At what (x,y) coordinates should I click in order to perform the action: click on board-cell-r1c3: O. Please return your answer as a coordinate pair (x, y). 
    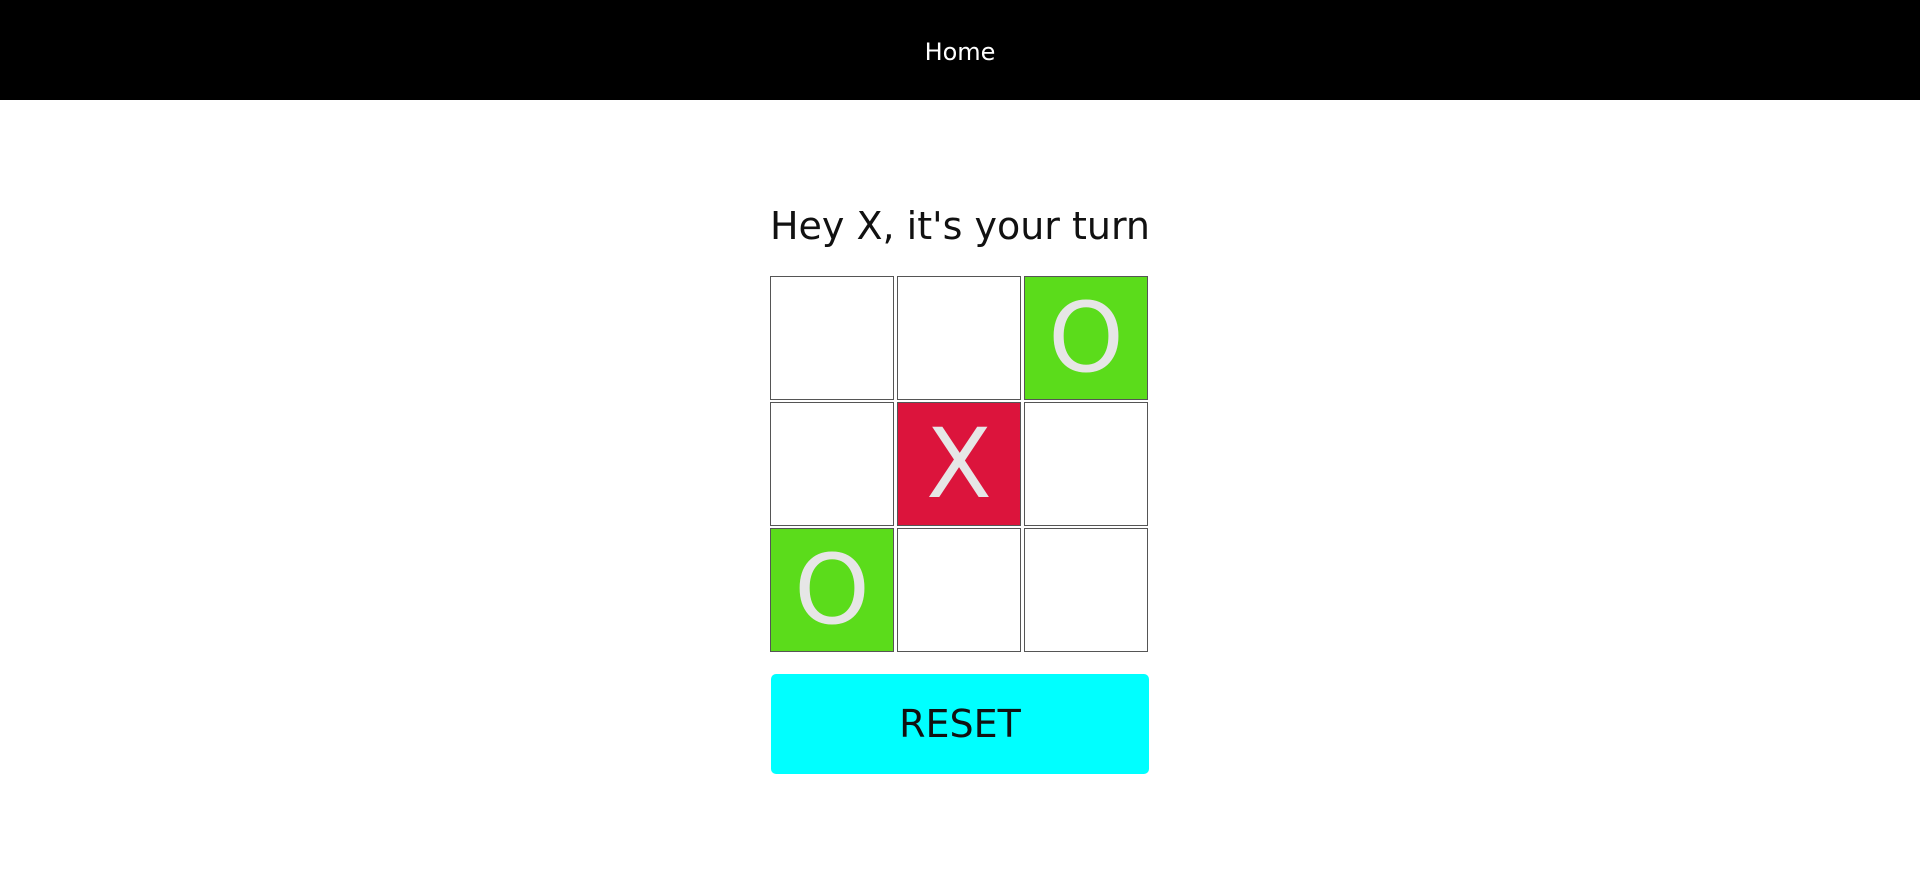
    Looking at the image, I should click on (1086, 338).